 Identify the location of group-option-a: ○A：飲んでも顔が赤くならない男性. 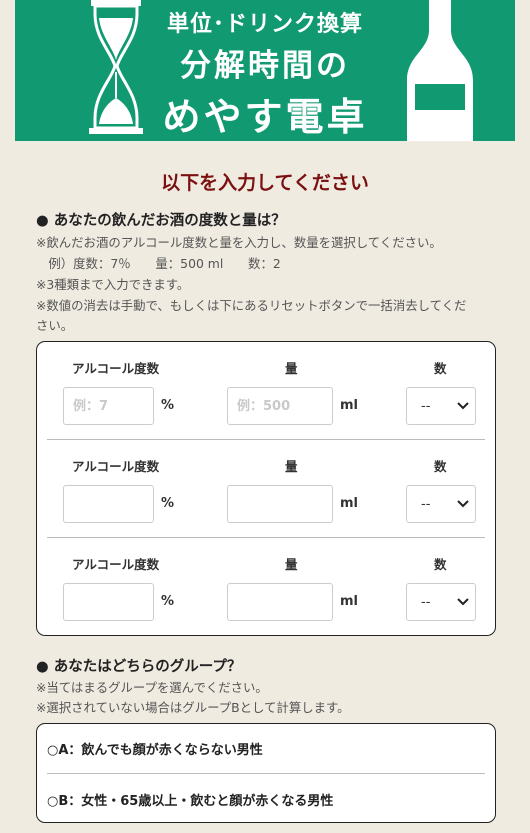
(155, 748).